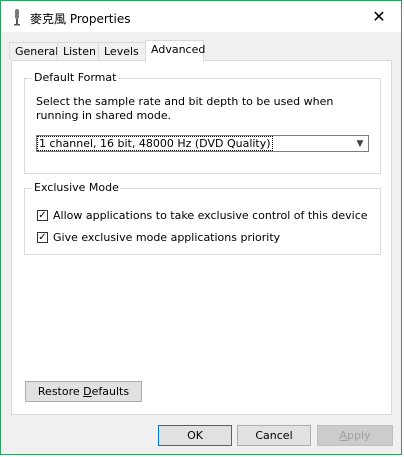 This screenshot has height=457, width=404. What do you see at coordinates (80, 19) in the screenshot?
I see `window-title: 麥克風 Properties` at bounding box center [80, 19].